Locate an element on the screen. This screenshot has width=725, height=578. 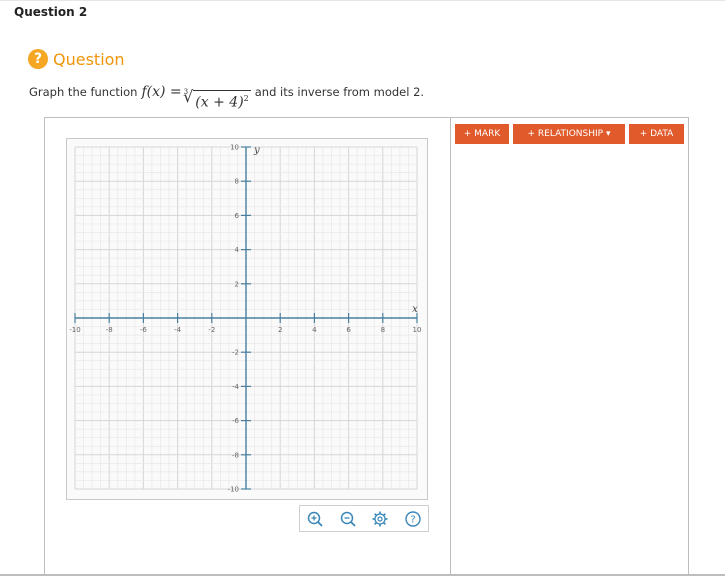
settings-icon is located at coordinates (380, 519).